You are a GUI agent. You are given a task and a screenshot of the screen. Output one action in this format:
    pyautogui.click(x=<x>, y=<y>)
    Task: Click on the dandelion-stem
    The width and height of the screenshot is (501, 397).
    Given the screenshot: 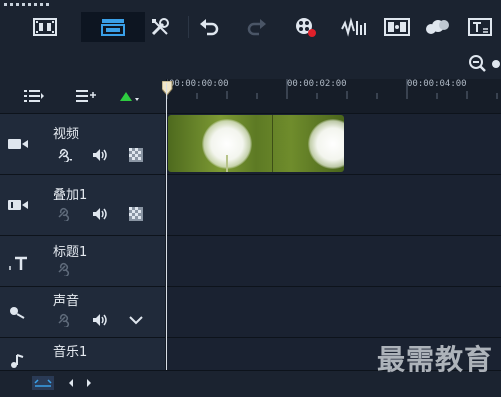 What is the action you would take?
    pyautogui.click(x=227, y=163)
    